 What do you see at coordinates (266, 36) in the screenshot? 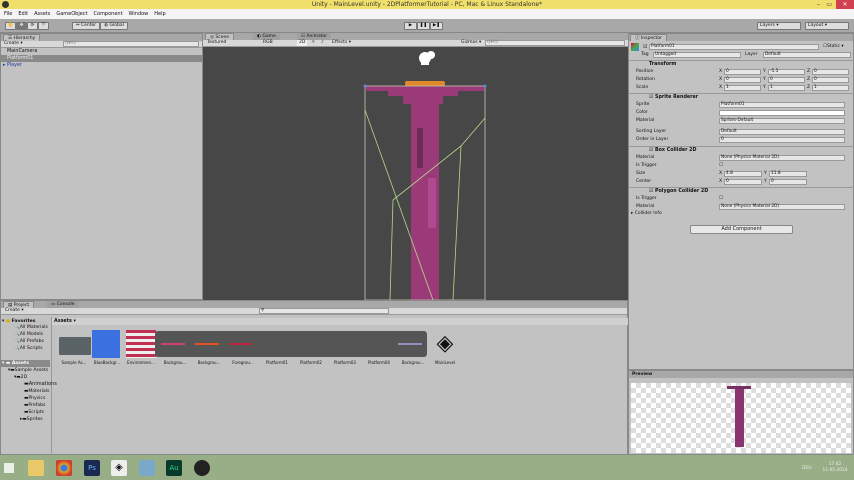
I see `tab-game: ◐ Game` at bounding box center [266, 36].